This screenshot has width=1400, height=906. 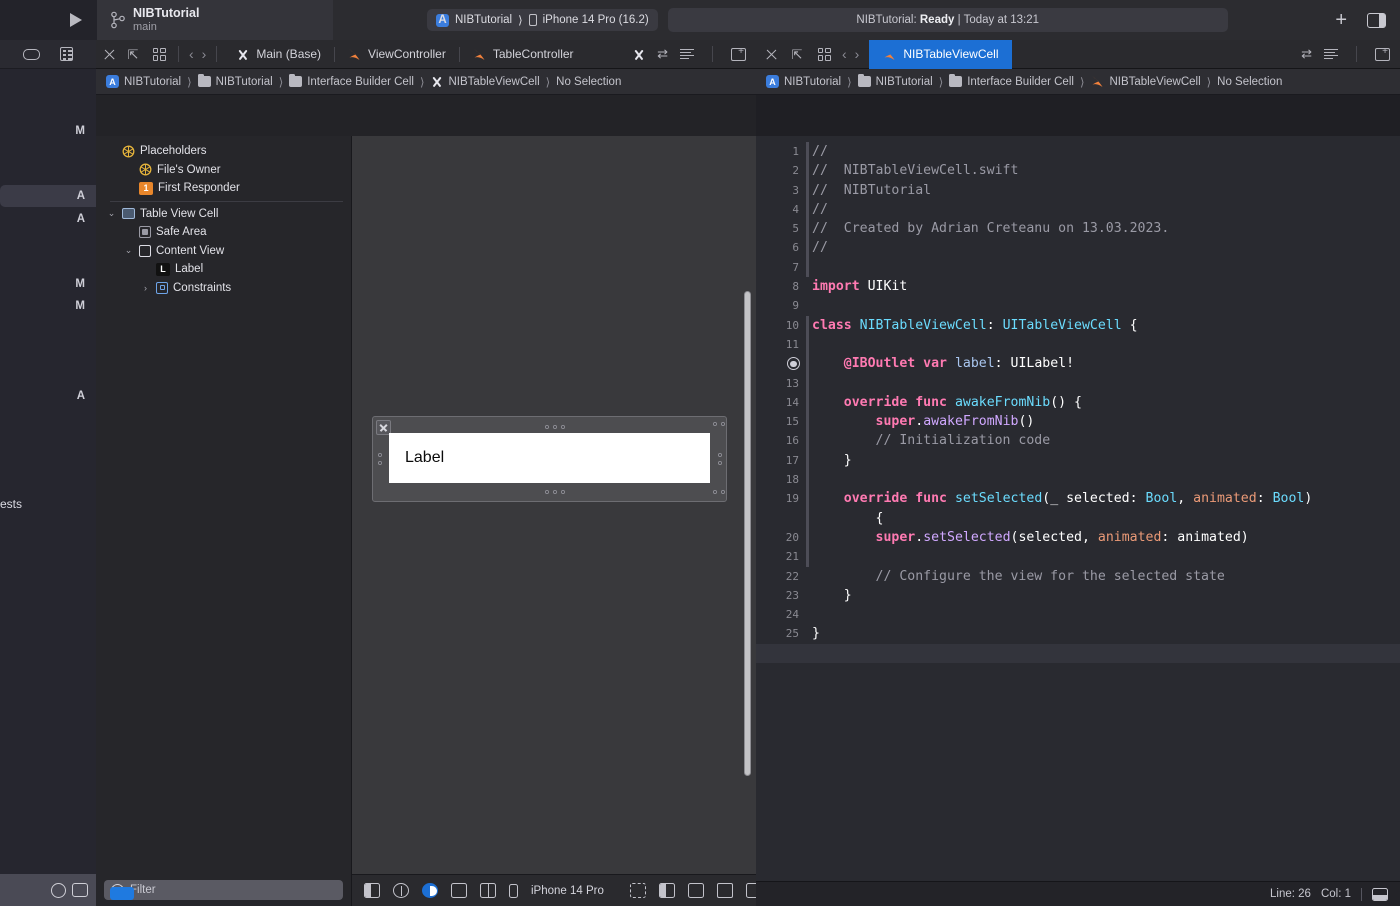 What do you see at coordinates (1380, 894) in the screenshot?
I see `bottom-panel-icon` at bounding box center [1380, 894].